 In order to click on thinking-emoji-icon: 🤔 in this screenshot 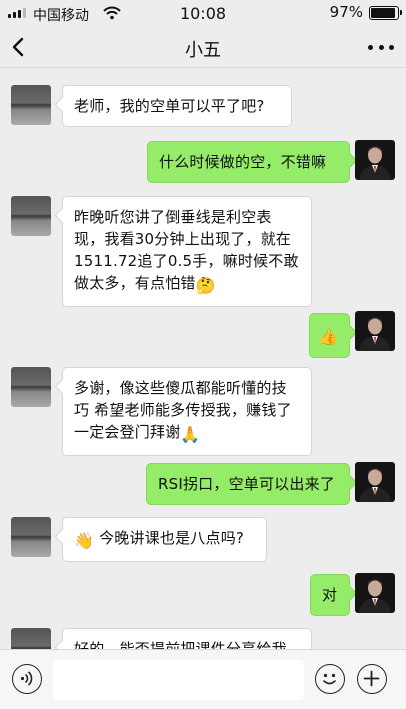, I will do `click(205, 285)`.